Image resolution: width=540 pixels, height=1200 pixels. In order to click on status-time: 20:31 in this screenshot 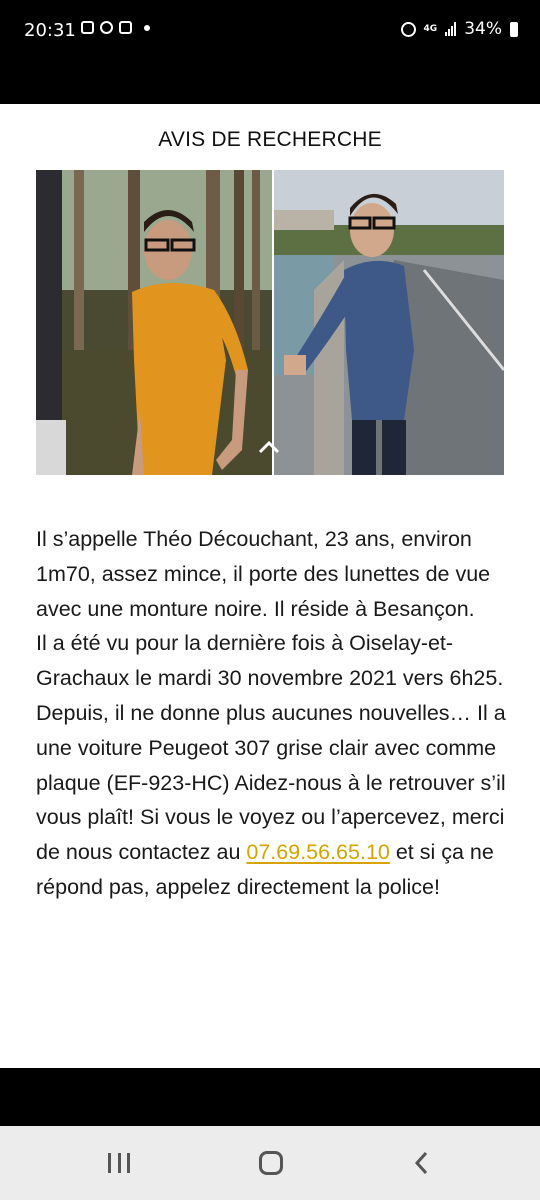, I will do `click(50, 30)`.